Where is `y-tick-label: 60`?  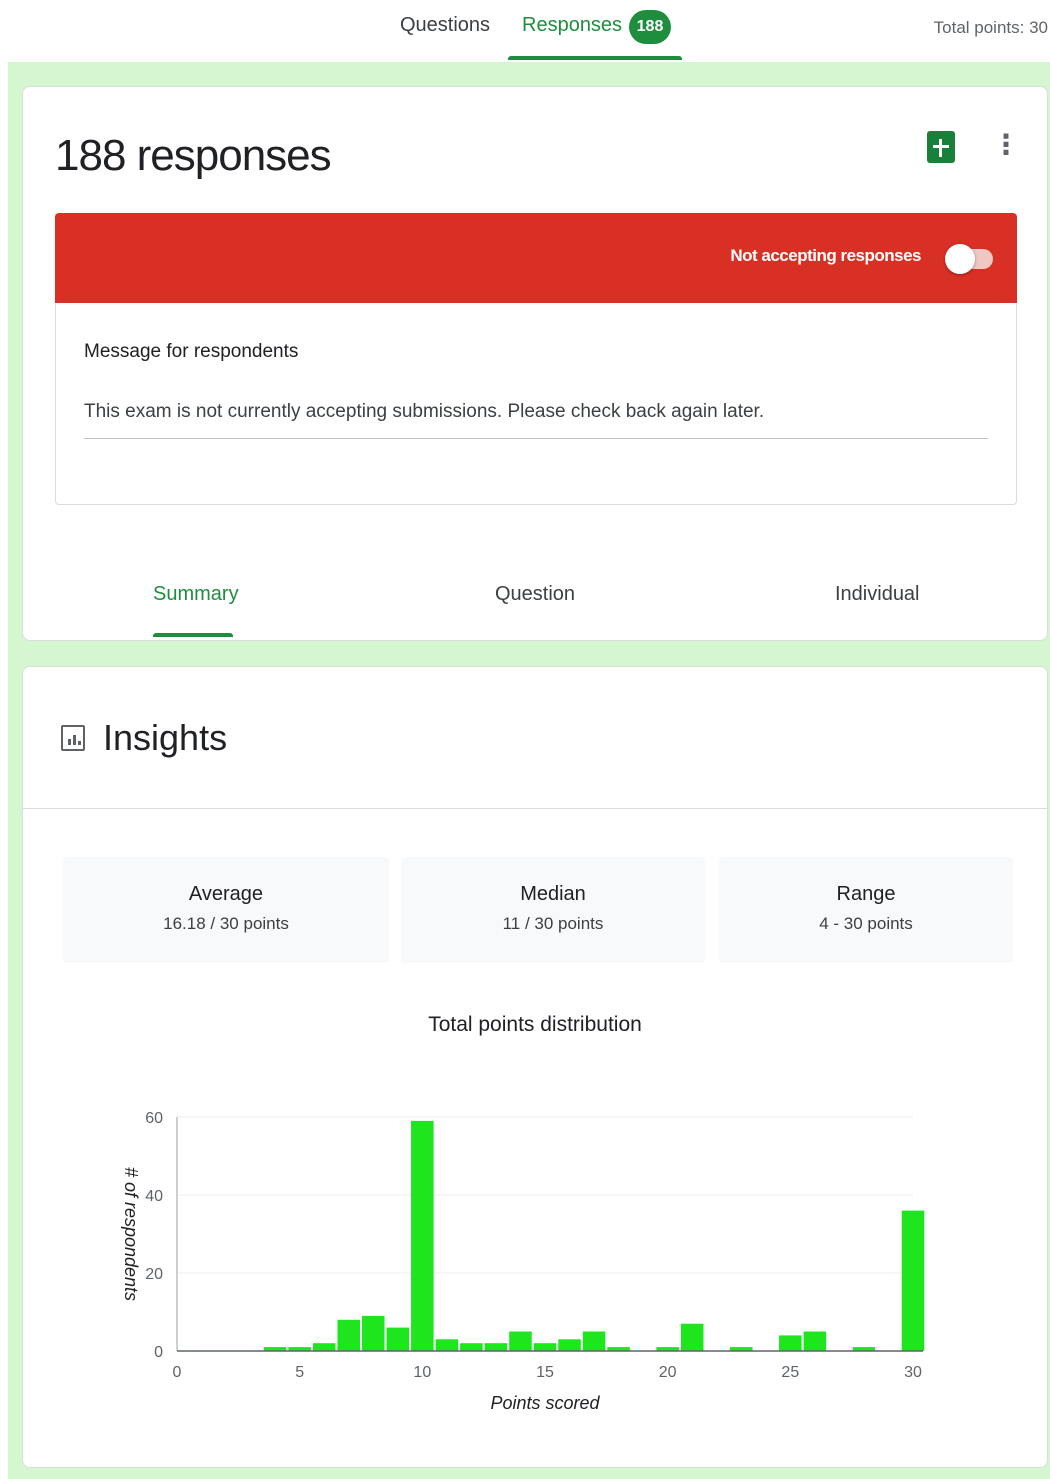 y-tick-label: 60 is located at coordinates (154, 1118).